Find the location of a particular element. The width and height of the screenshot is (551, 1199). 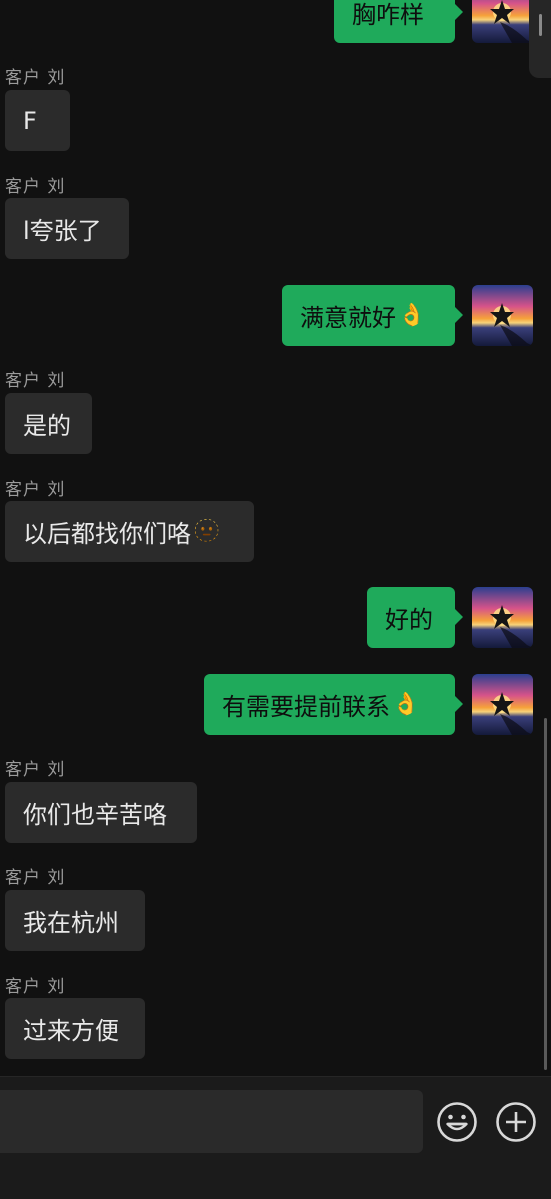

smiley-icon is located at coordinates (457, 1122).